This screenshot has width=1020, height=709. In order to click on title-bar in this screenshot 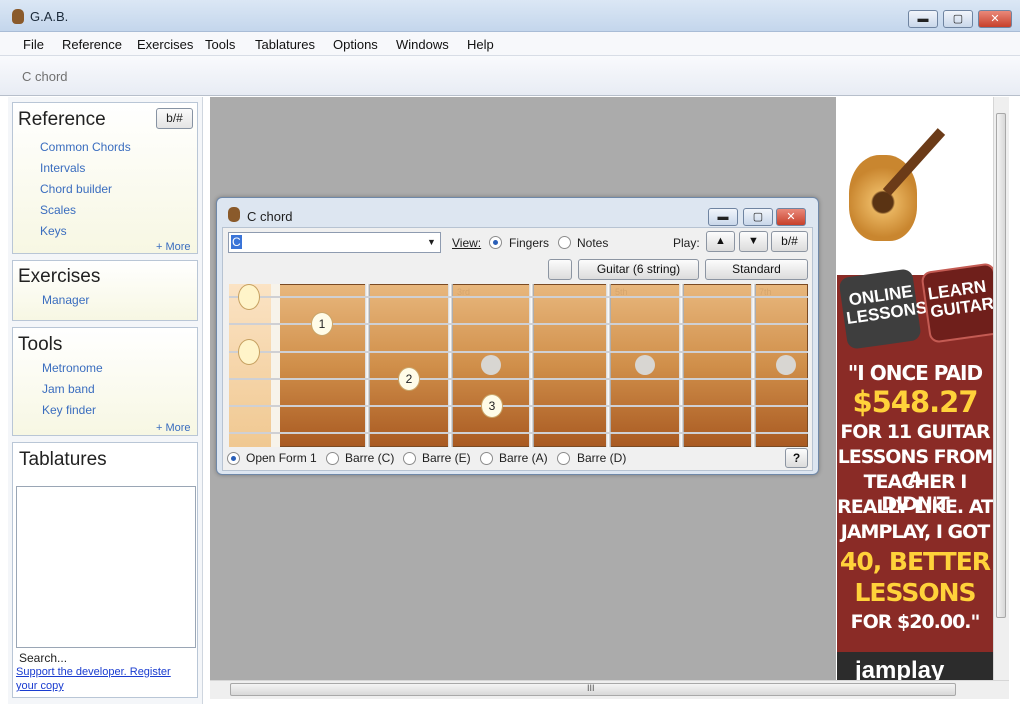, I will do `click(510, 16)`.